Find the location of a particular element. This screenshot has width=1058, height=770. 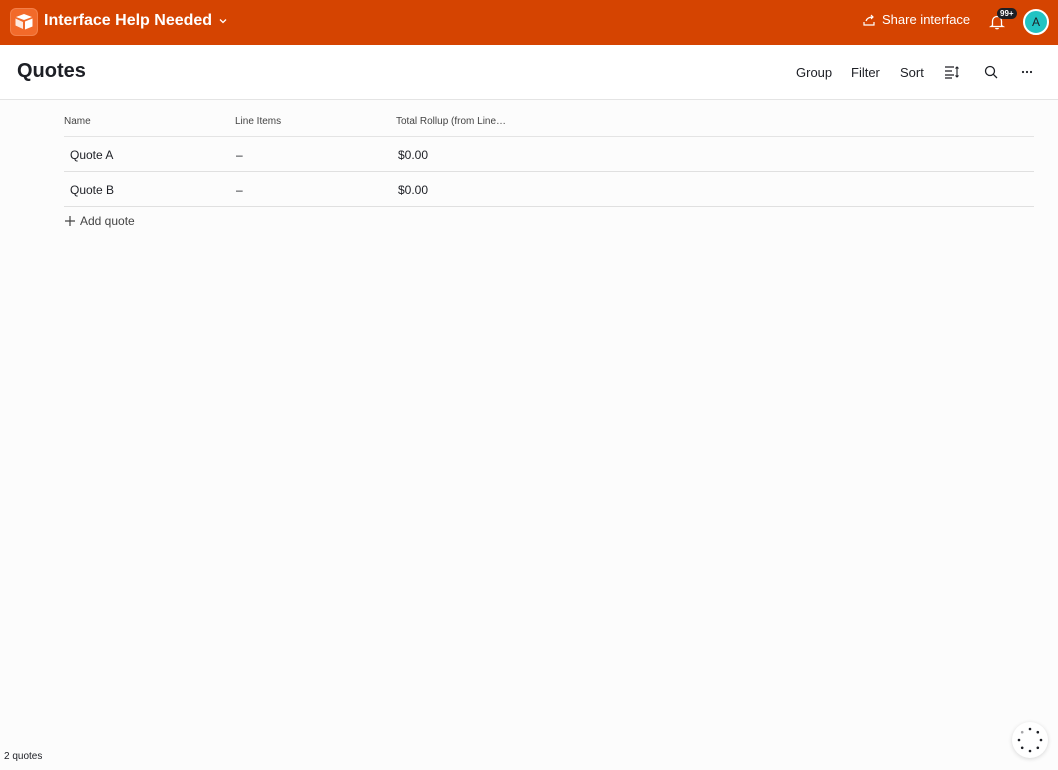

notification-badge: 99+ is located at coordinates (1007, 13).